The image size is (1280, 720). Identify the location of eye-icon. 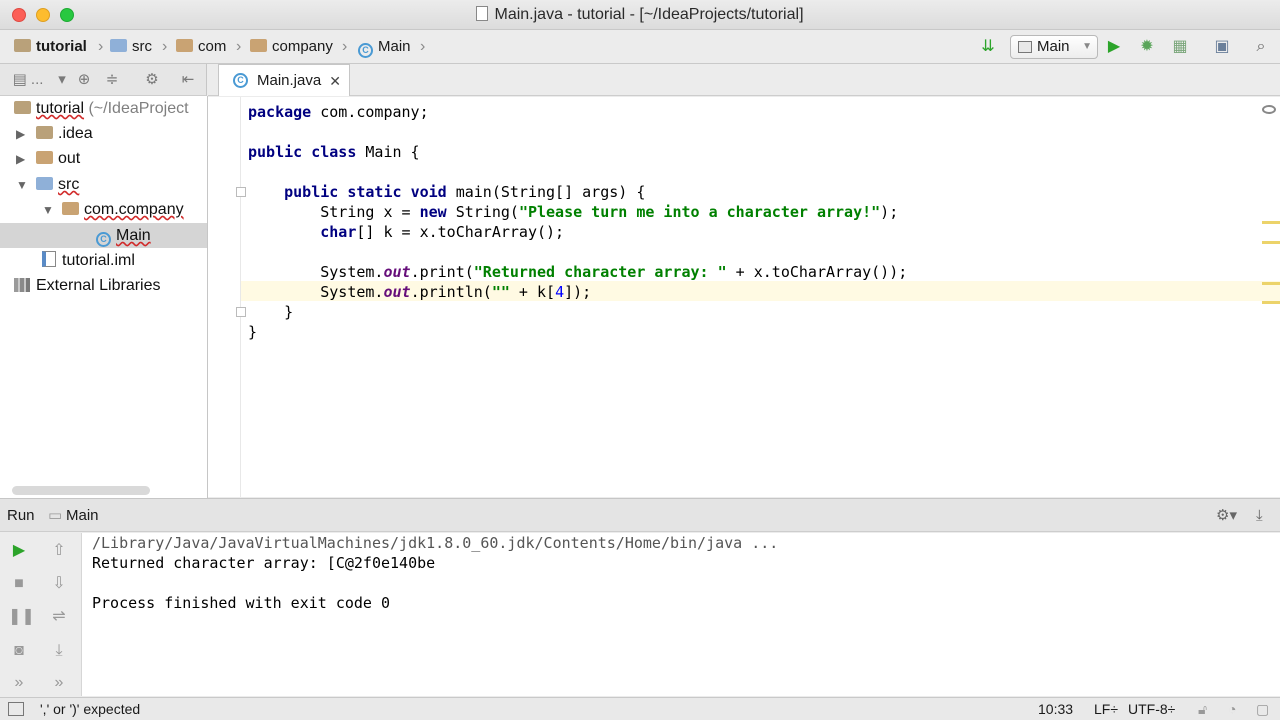
(1269, 109).